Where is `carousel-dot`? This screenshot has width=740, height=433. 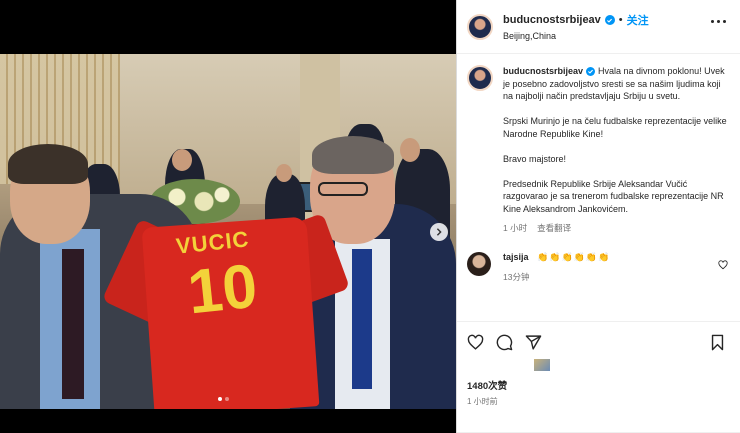
carousel-dot is located at coordinates (227, 399).